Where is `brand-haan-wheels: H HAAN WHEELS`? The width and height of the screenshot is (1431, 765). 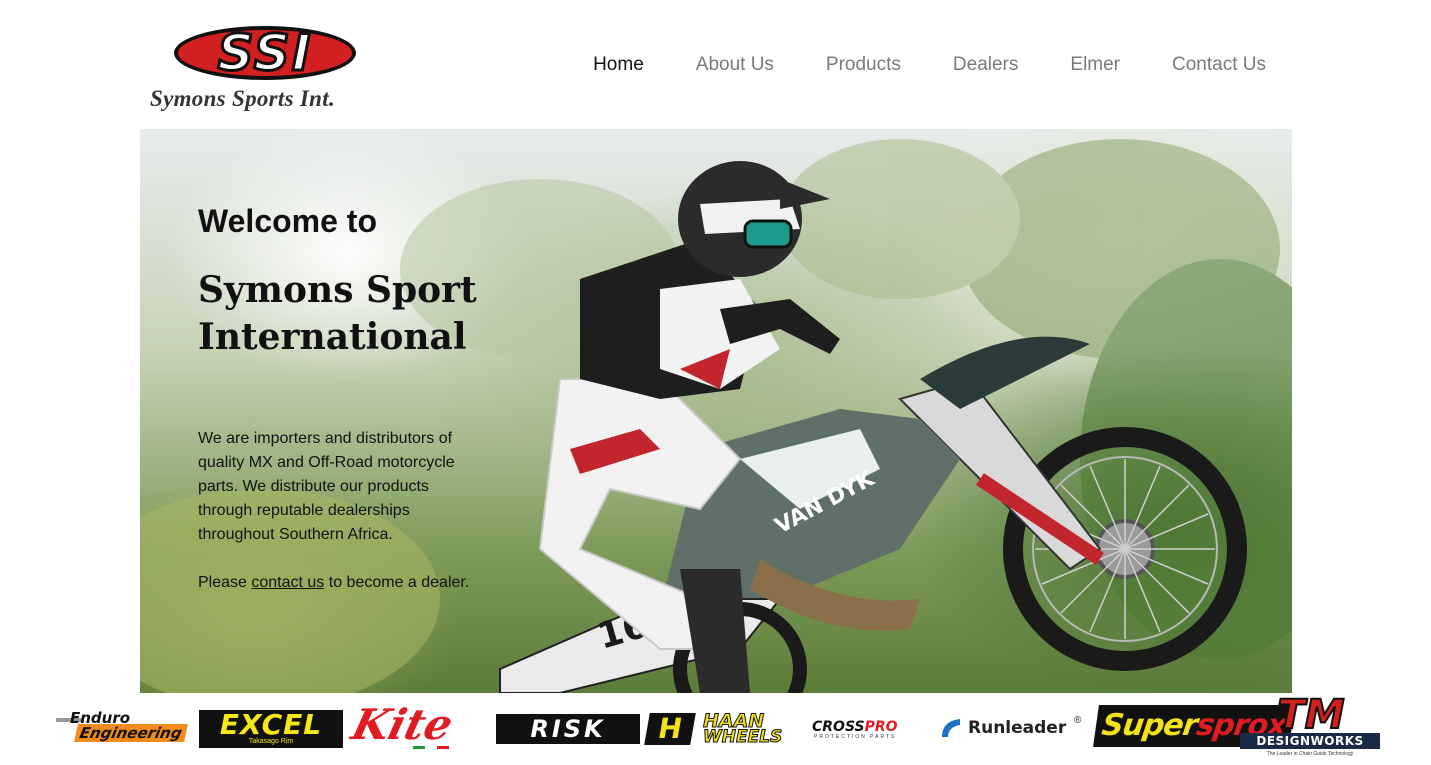 brand-haan-wheels: H HAAN WHEELS is located at coordinates (714, 729).